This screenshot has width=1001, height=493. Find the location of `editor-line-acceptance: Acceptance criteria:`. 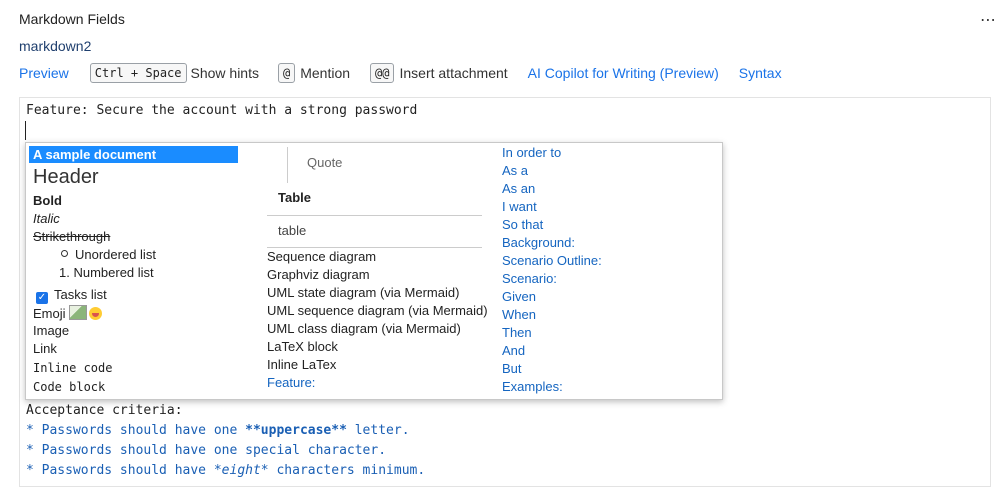

editor-line-acceptance: Acceptance criteria: is located at coordinates (104, 410).